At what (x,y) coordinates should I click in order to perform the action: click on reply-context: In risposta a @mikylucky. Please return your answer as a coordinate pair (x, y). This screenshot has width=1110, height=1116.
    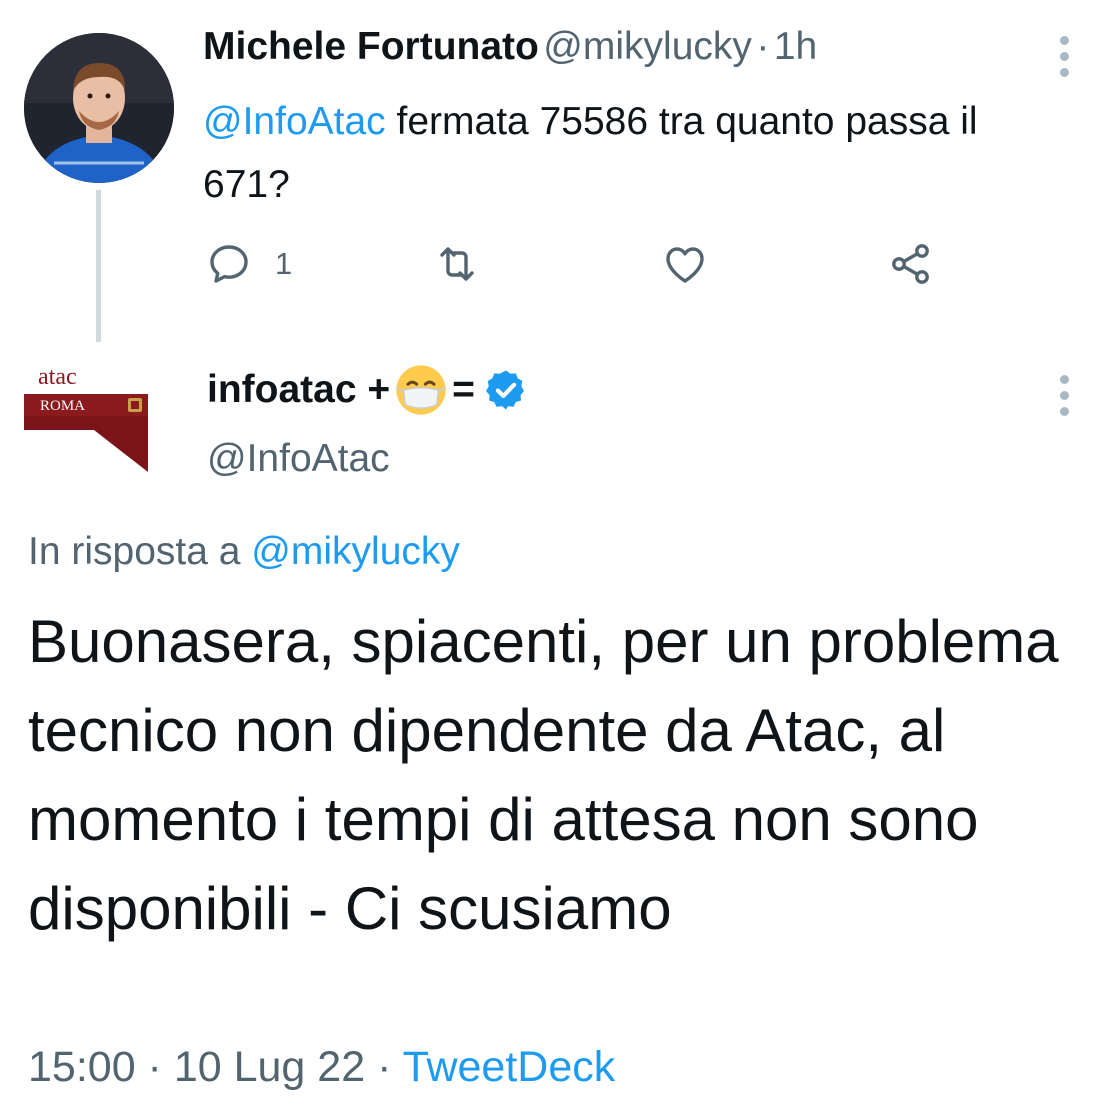
    Looking at the image, I should click on (244, 552).